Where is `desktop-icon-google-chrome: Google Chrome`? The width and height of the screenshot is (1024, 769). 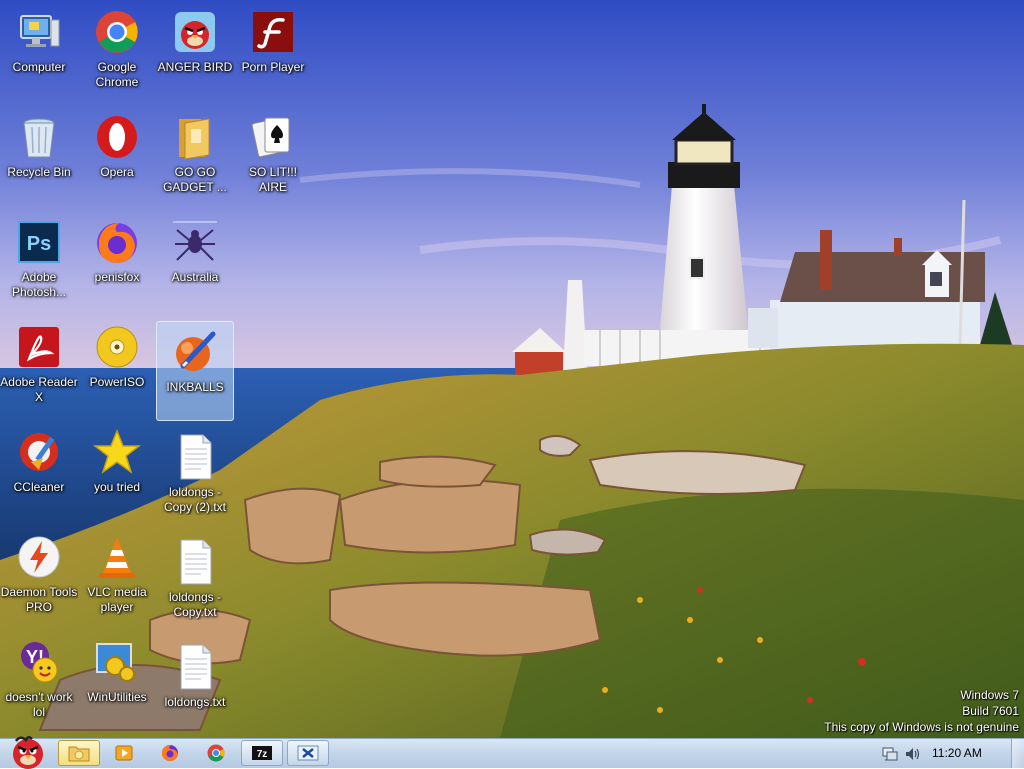
desktop-icon-google-chrome: Google Chrome is located at coordinates (117, 52).